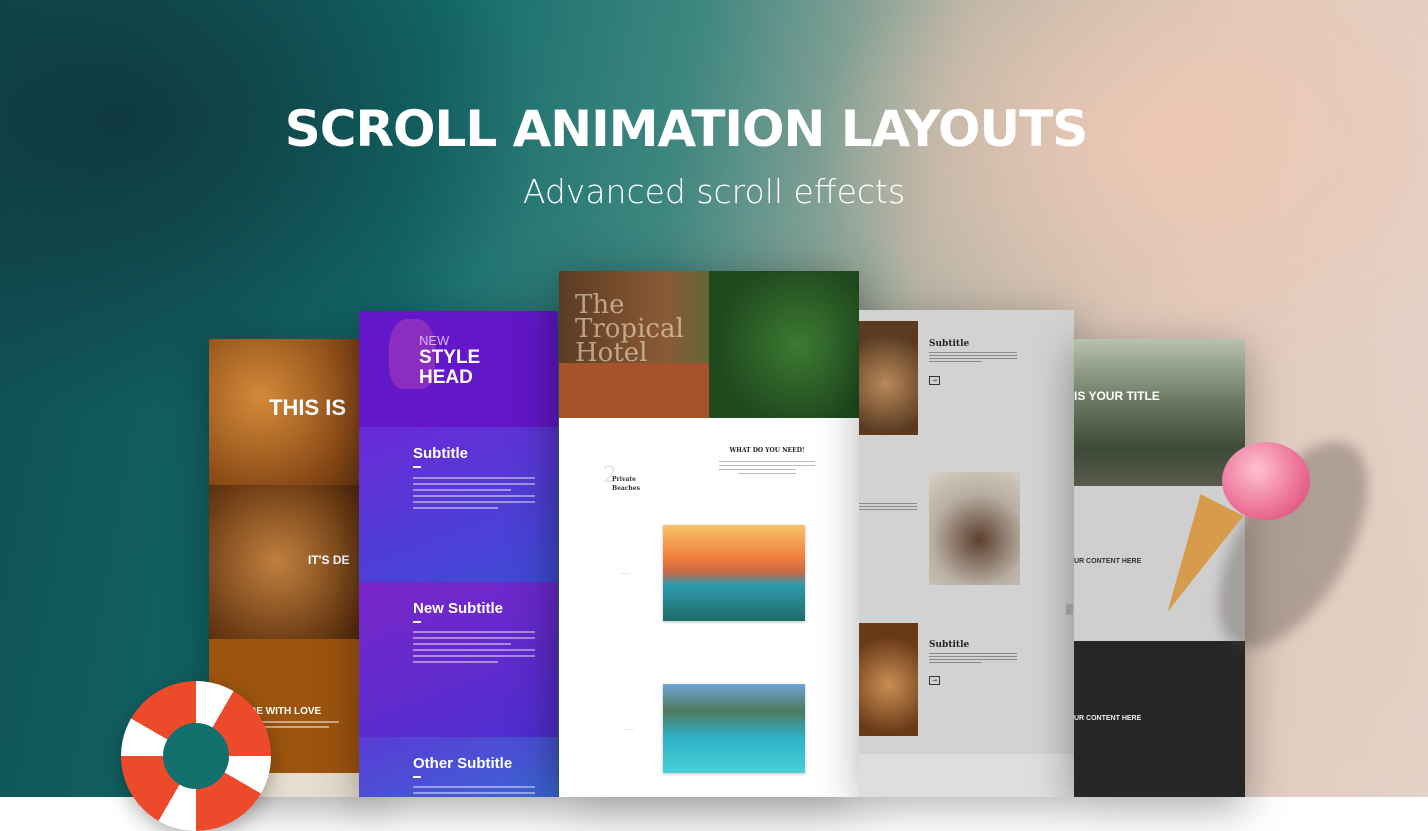  I want to click on bread-image, so click(888, 378).